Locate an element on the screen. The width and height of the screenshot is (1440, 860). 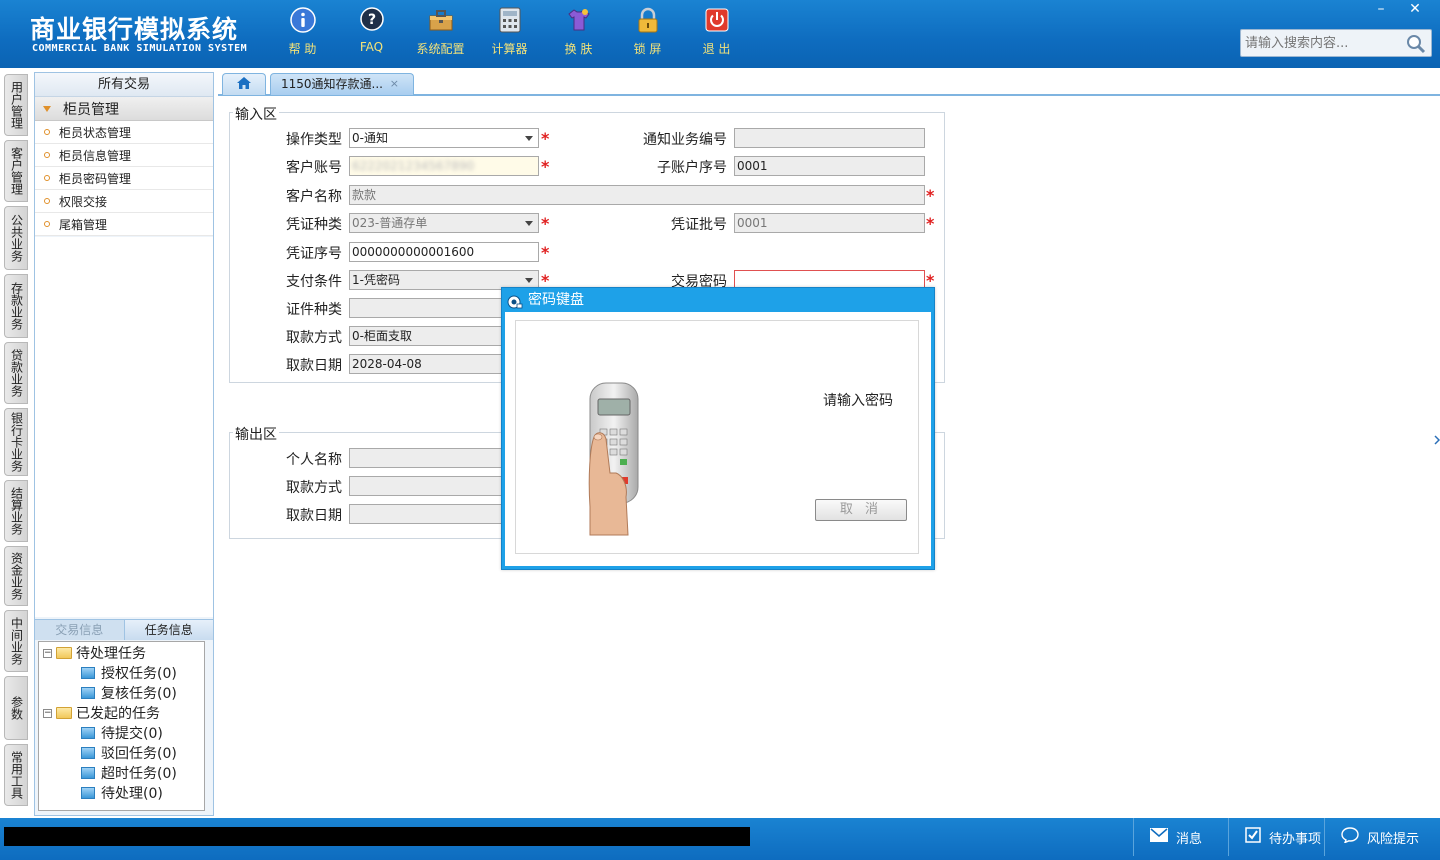
vtab-common-tools: 常用工具 is located at coordinates (16, 775).